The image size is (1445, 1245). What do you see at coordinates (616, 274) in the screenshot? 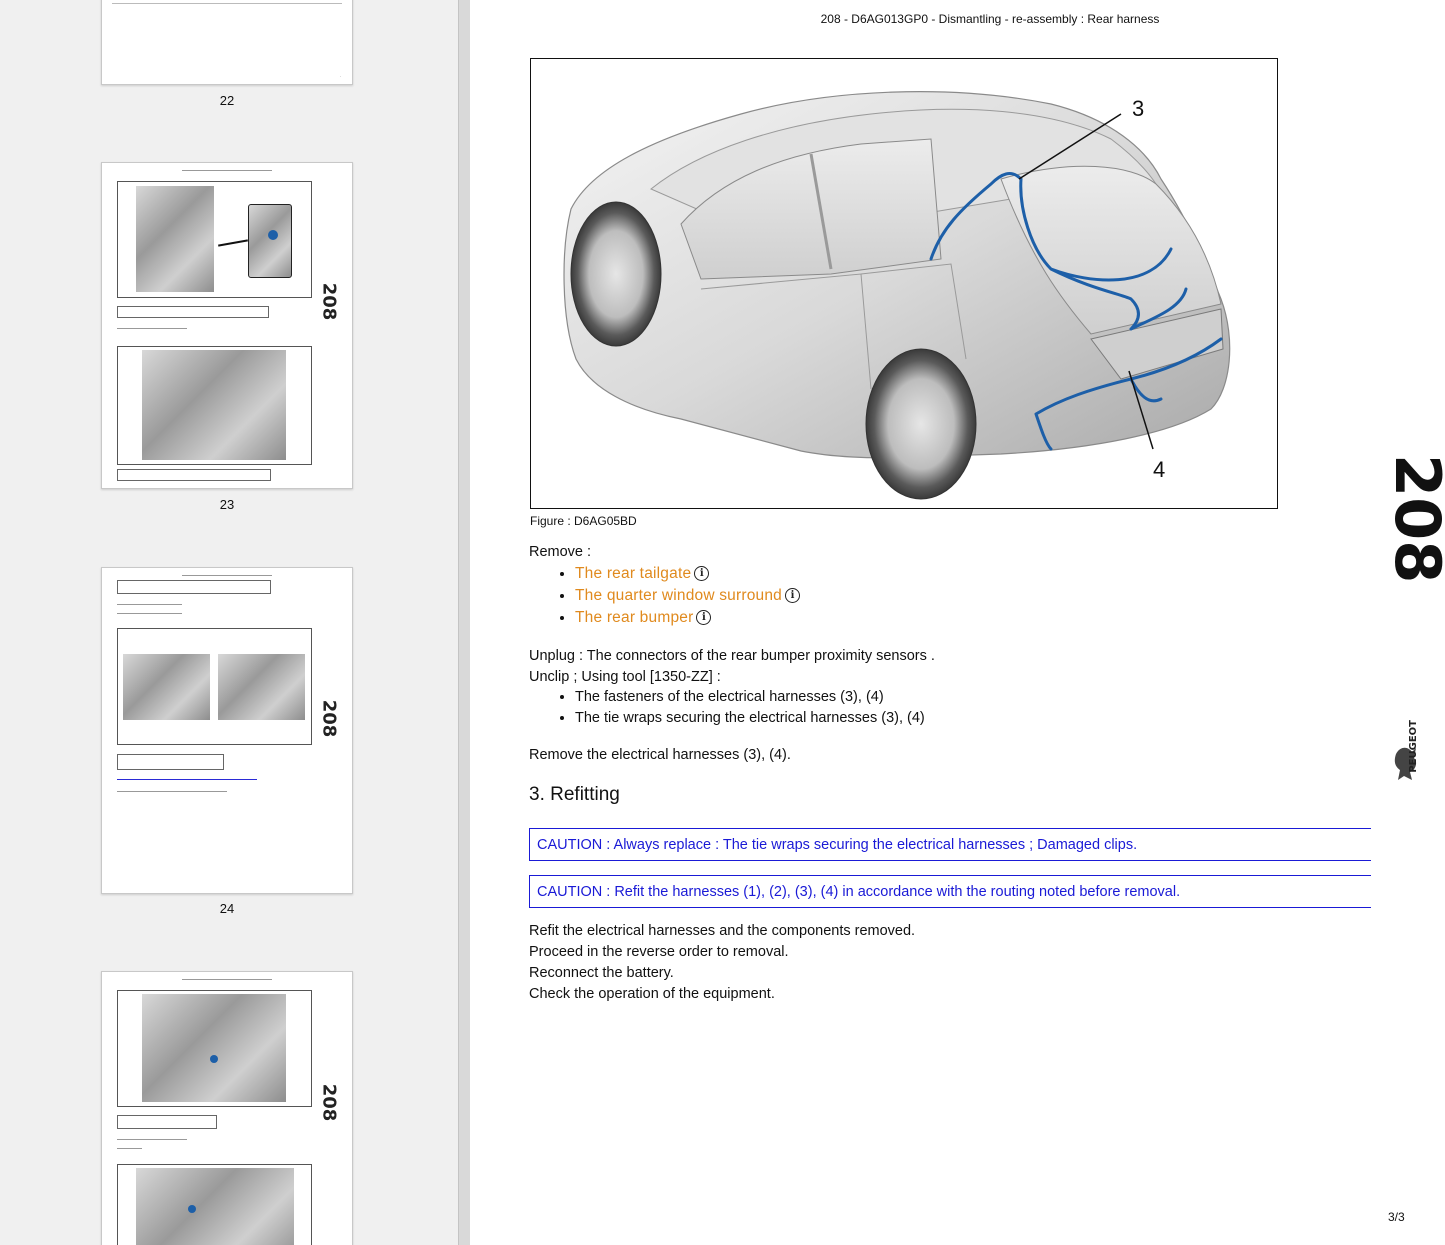
I see `front-wheel` at bounding box center [616, 274].